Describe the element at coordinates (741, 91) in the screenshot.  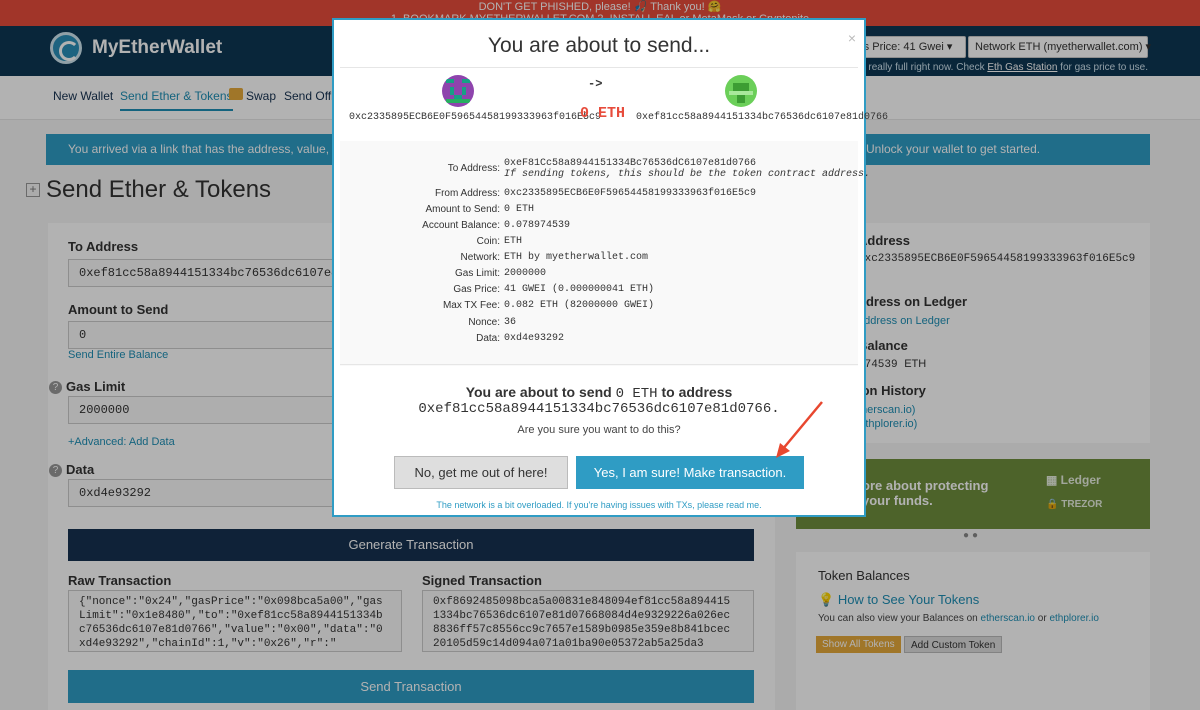
I see `to-identicon` at that location.